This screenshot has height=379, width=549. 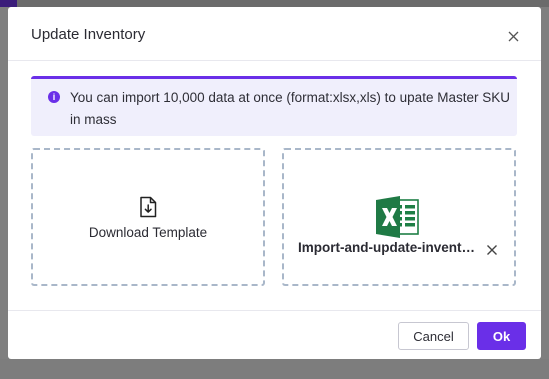 What do you see at coordinates (148, 207) in the screenshot?
I see `download-file-icon` at bounding box center [148, 207].